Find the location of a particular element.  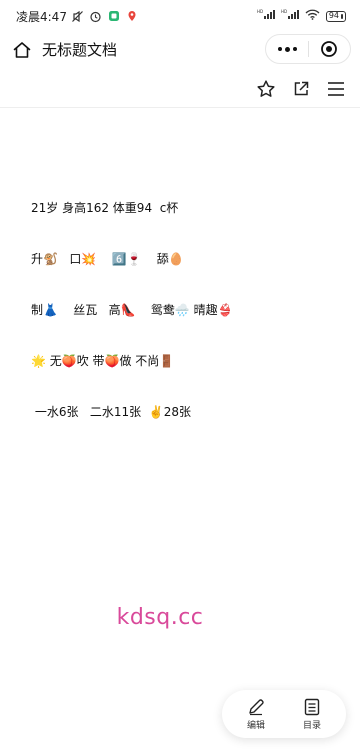

toc-label: 目录 is located at coordinates (311, 725).